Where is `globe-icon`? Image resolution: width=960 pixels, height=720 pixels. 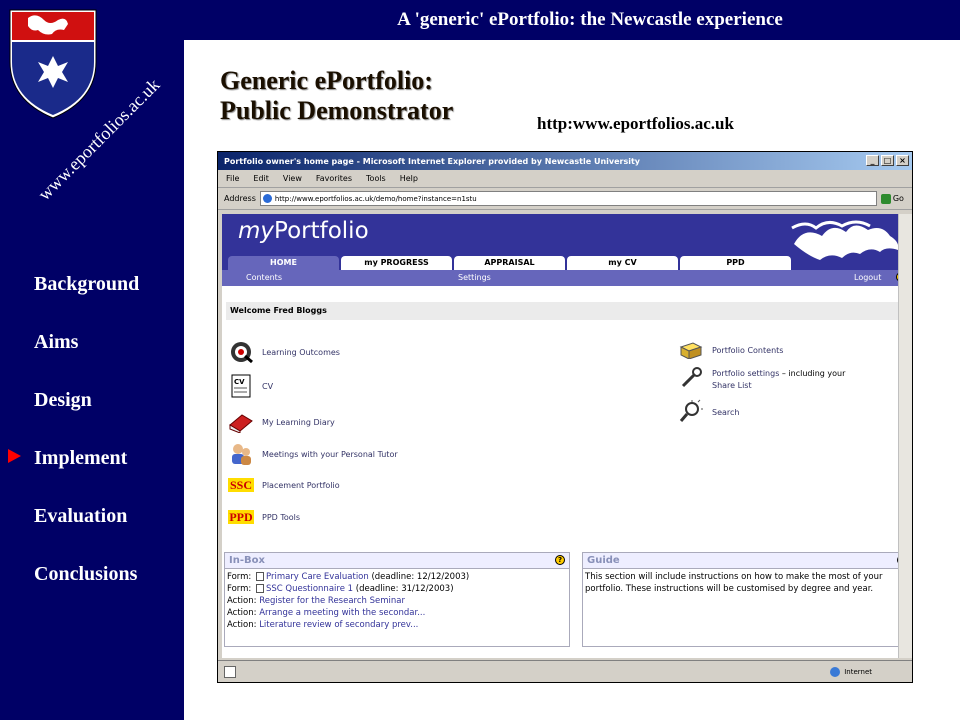
globe-icon is located at coordinates (835, 671).